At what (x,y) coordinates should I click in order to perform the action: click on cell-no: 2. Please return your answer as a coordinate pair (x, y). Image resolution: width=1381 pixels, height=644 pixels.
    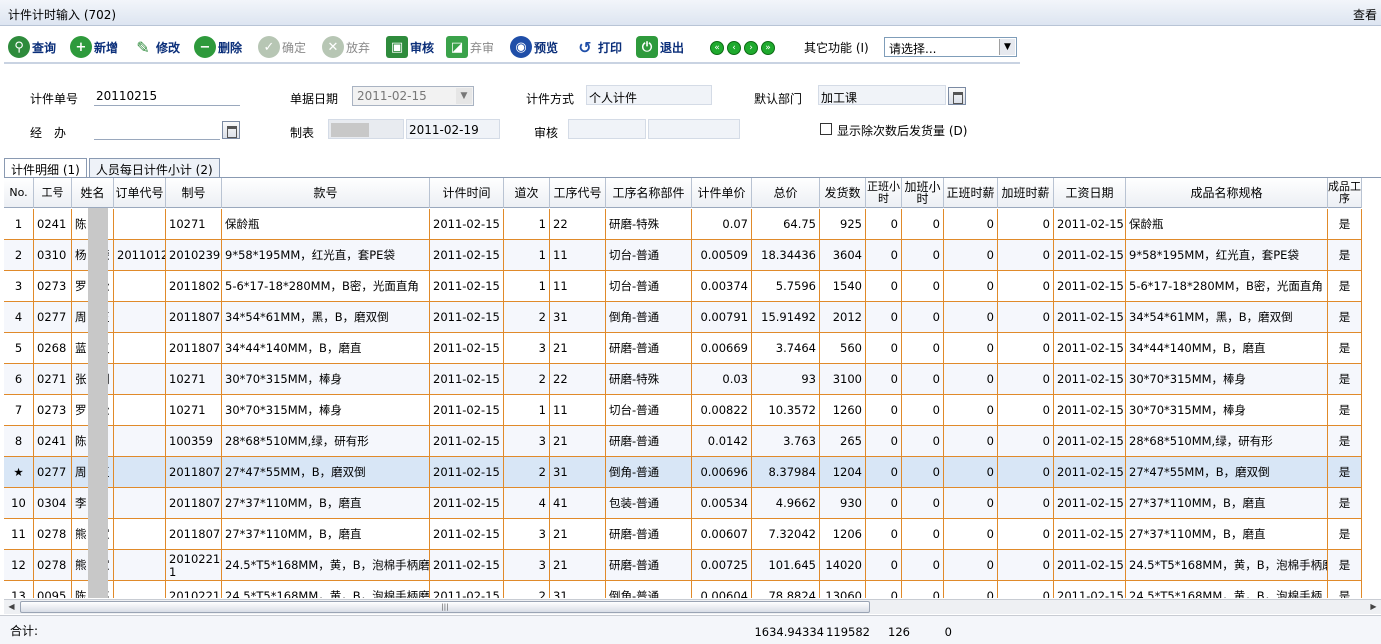
    Looking at the image, I should click on (19, 255).